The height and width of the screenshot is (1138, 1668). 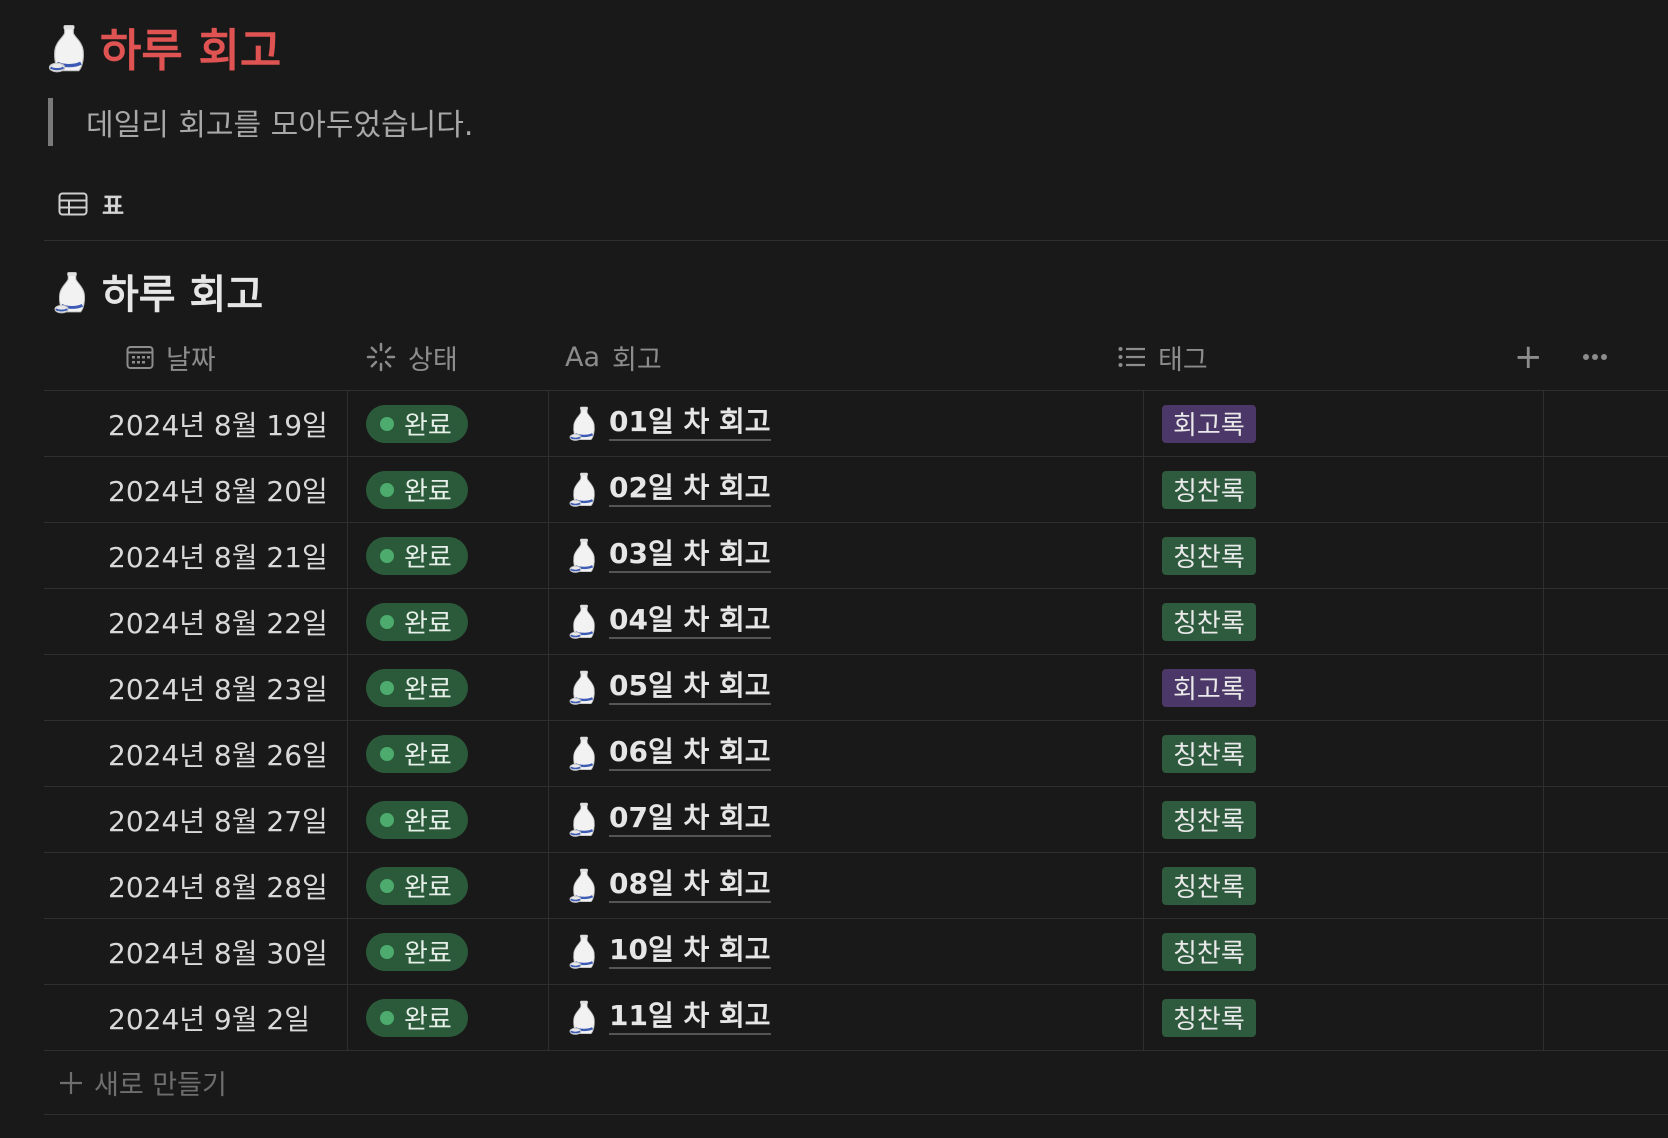 I want to click on new-row-button: 새로 만들기, so click(x=856, y=1083).